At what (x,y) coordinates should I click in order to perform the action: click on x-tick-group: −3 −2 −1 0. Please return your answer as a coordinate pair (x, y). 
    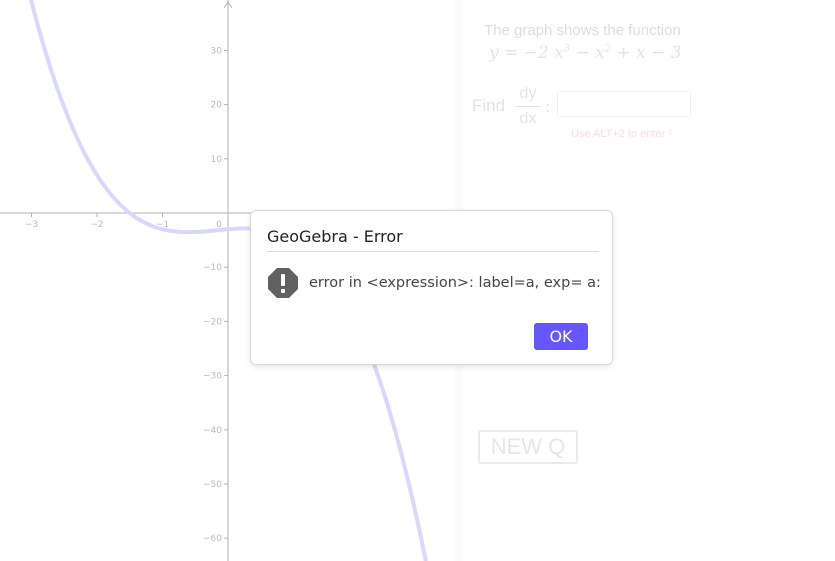
    Looking at the image, I should click on (123, 221).